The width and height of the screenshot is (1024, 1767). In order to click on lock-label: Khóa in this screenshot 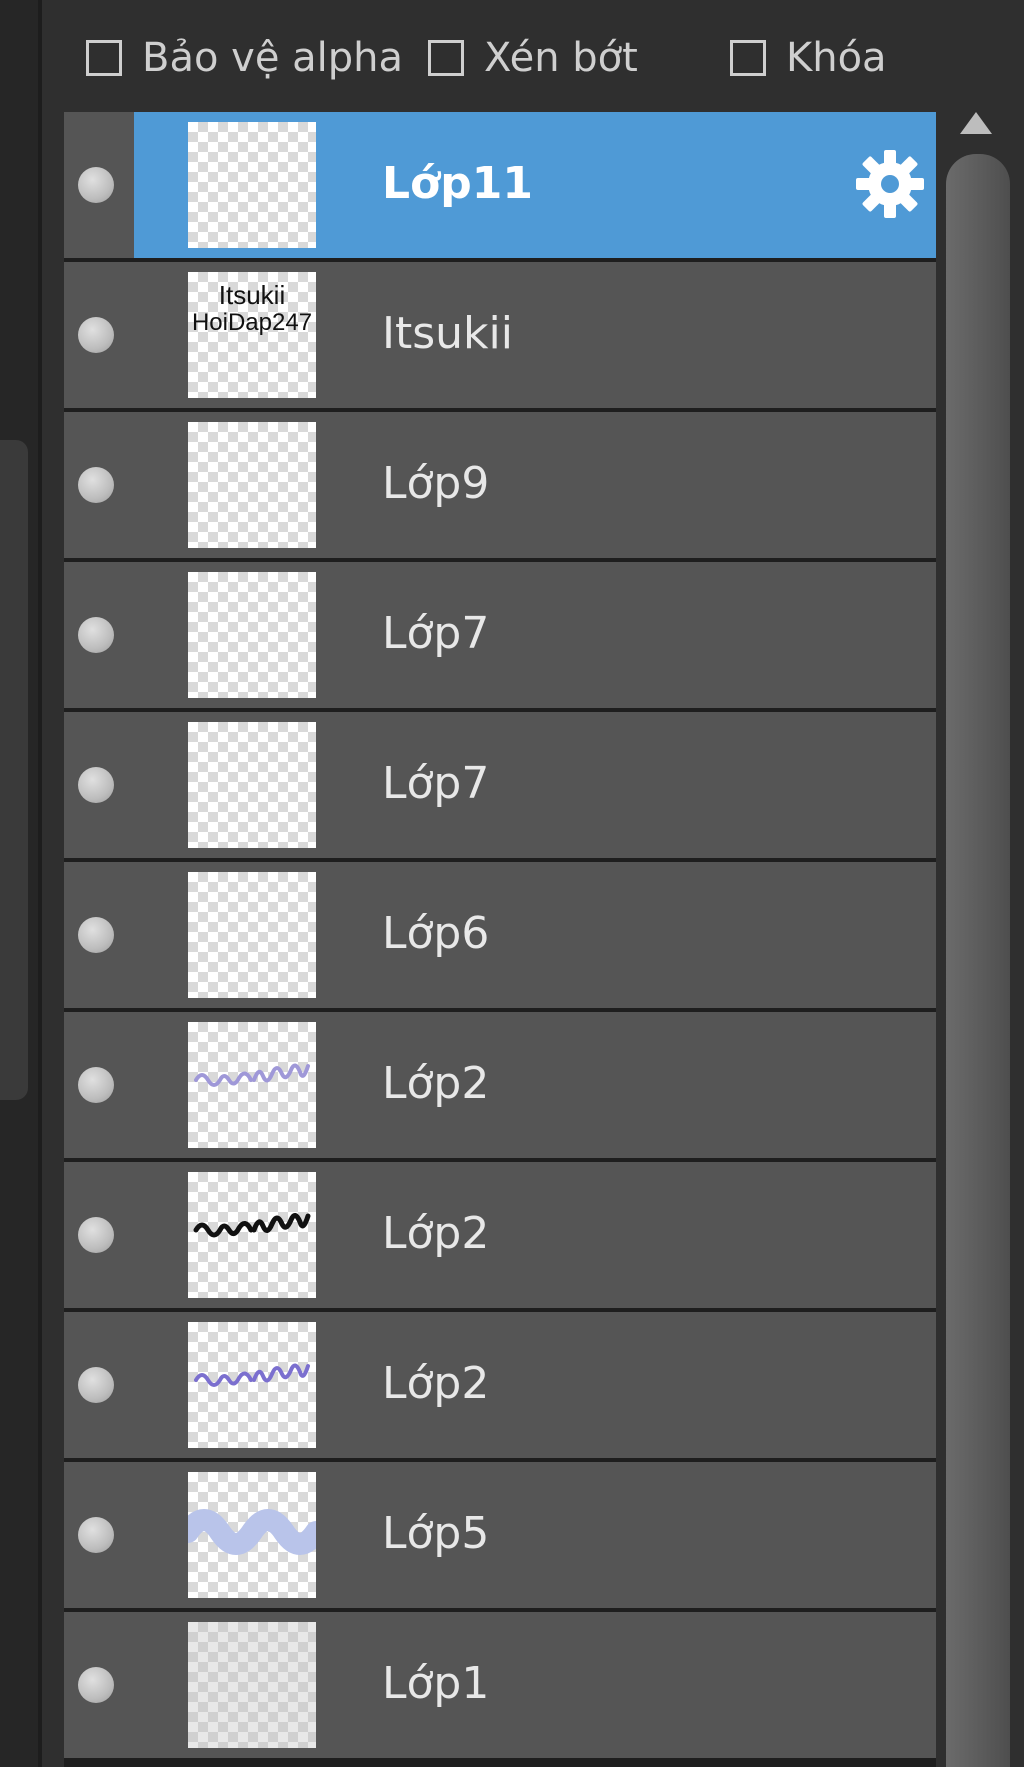, I will do `click(836, 58)`.